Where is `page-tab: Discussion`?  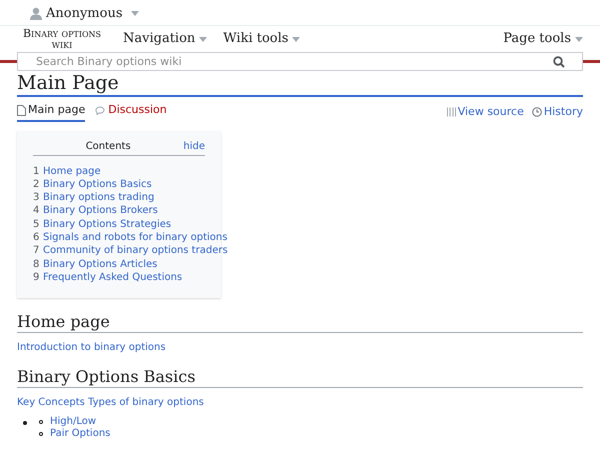 page-tab: Discussion is located at coordinates (131, 112).